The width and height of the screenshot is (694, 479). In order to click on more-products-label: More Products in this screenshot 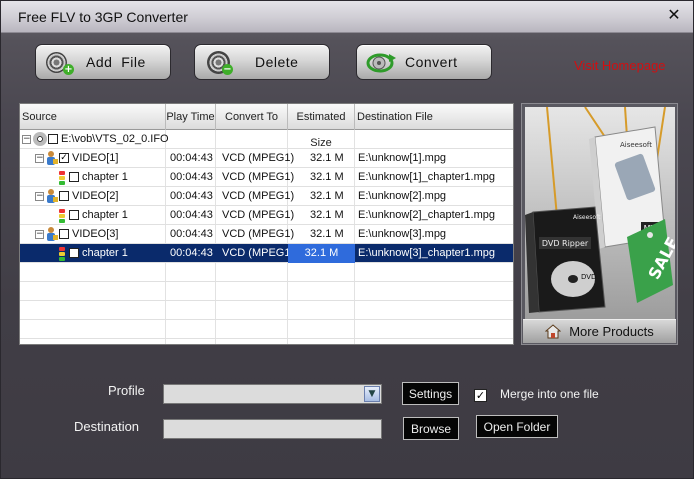, I will do `click(611, 331)`.